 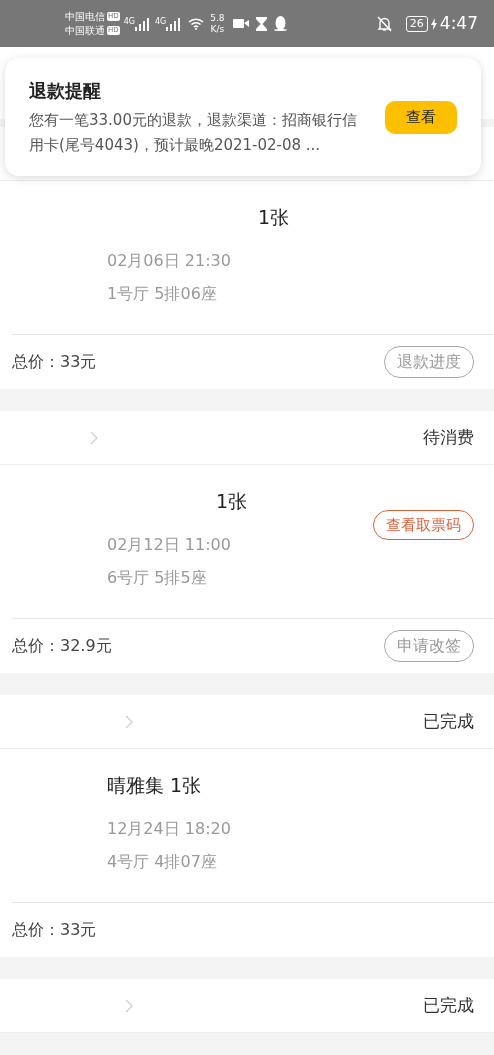 I want to click on clock-time: 4:47, so click(x=458, y=23).